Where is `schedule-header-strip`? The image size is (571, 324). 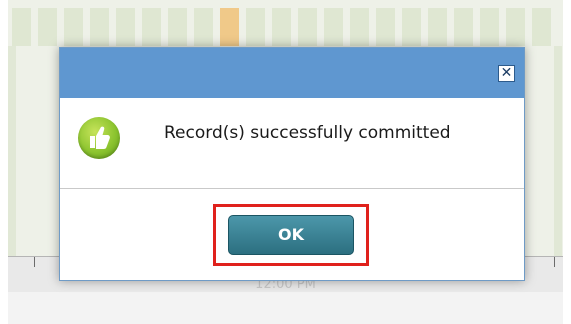
schedule-header-strip is located at coordinates (285, 23).